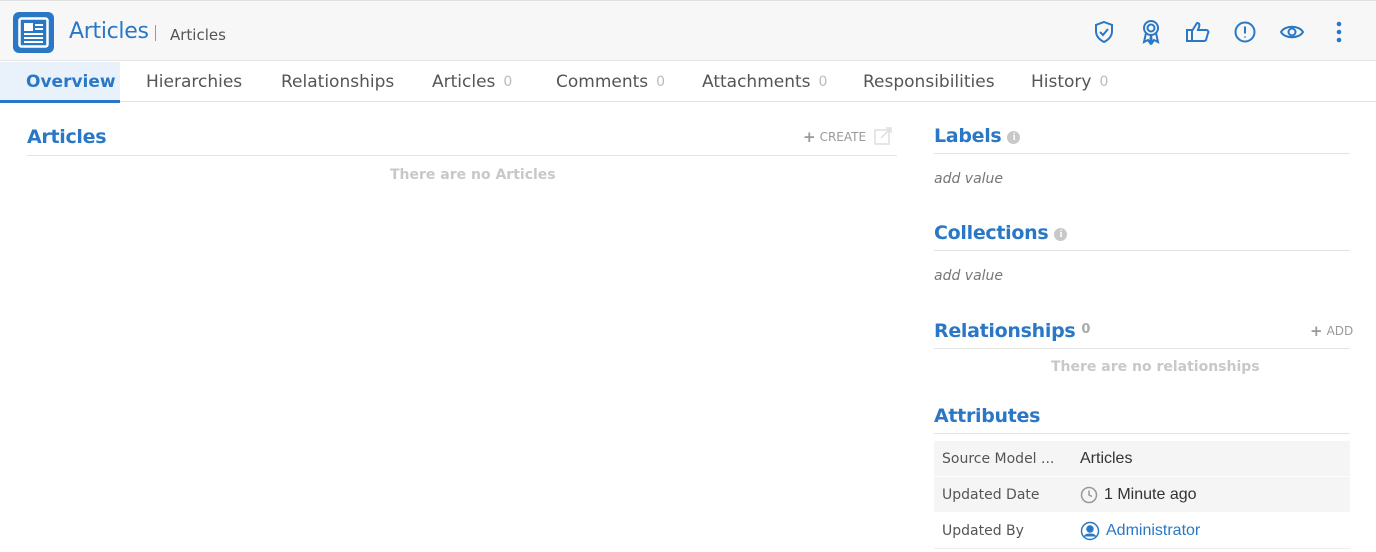 The image size is (1376, 552). I want to click on collections-title-text: Collections, so click(991, 233).